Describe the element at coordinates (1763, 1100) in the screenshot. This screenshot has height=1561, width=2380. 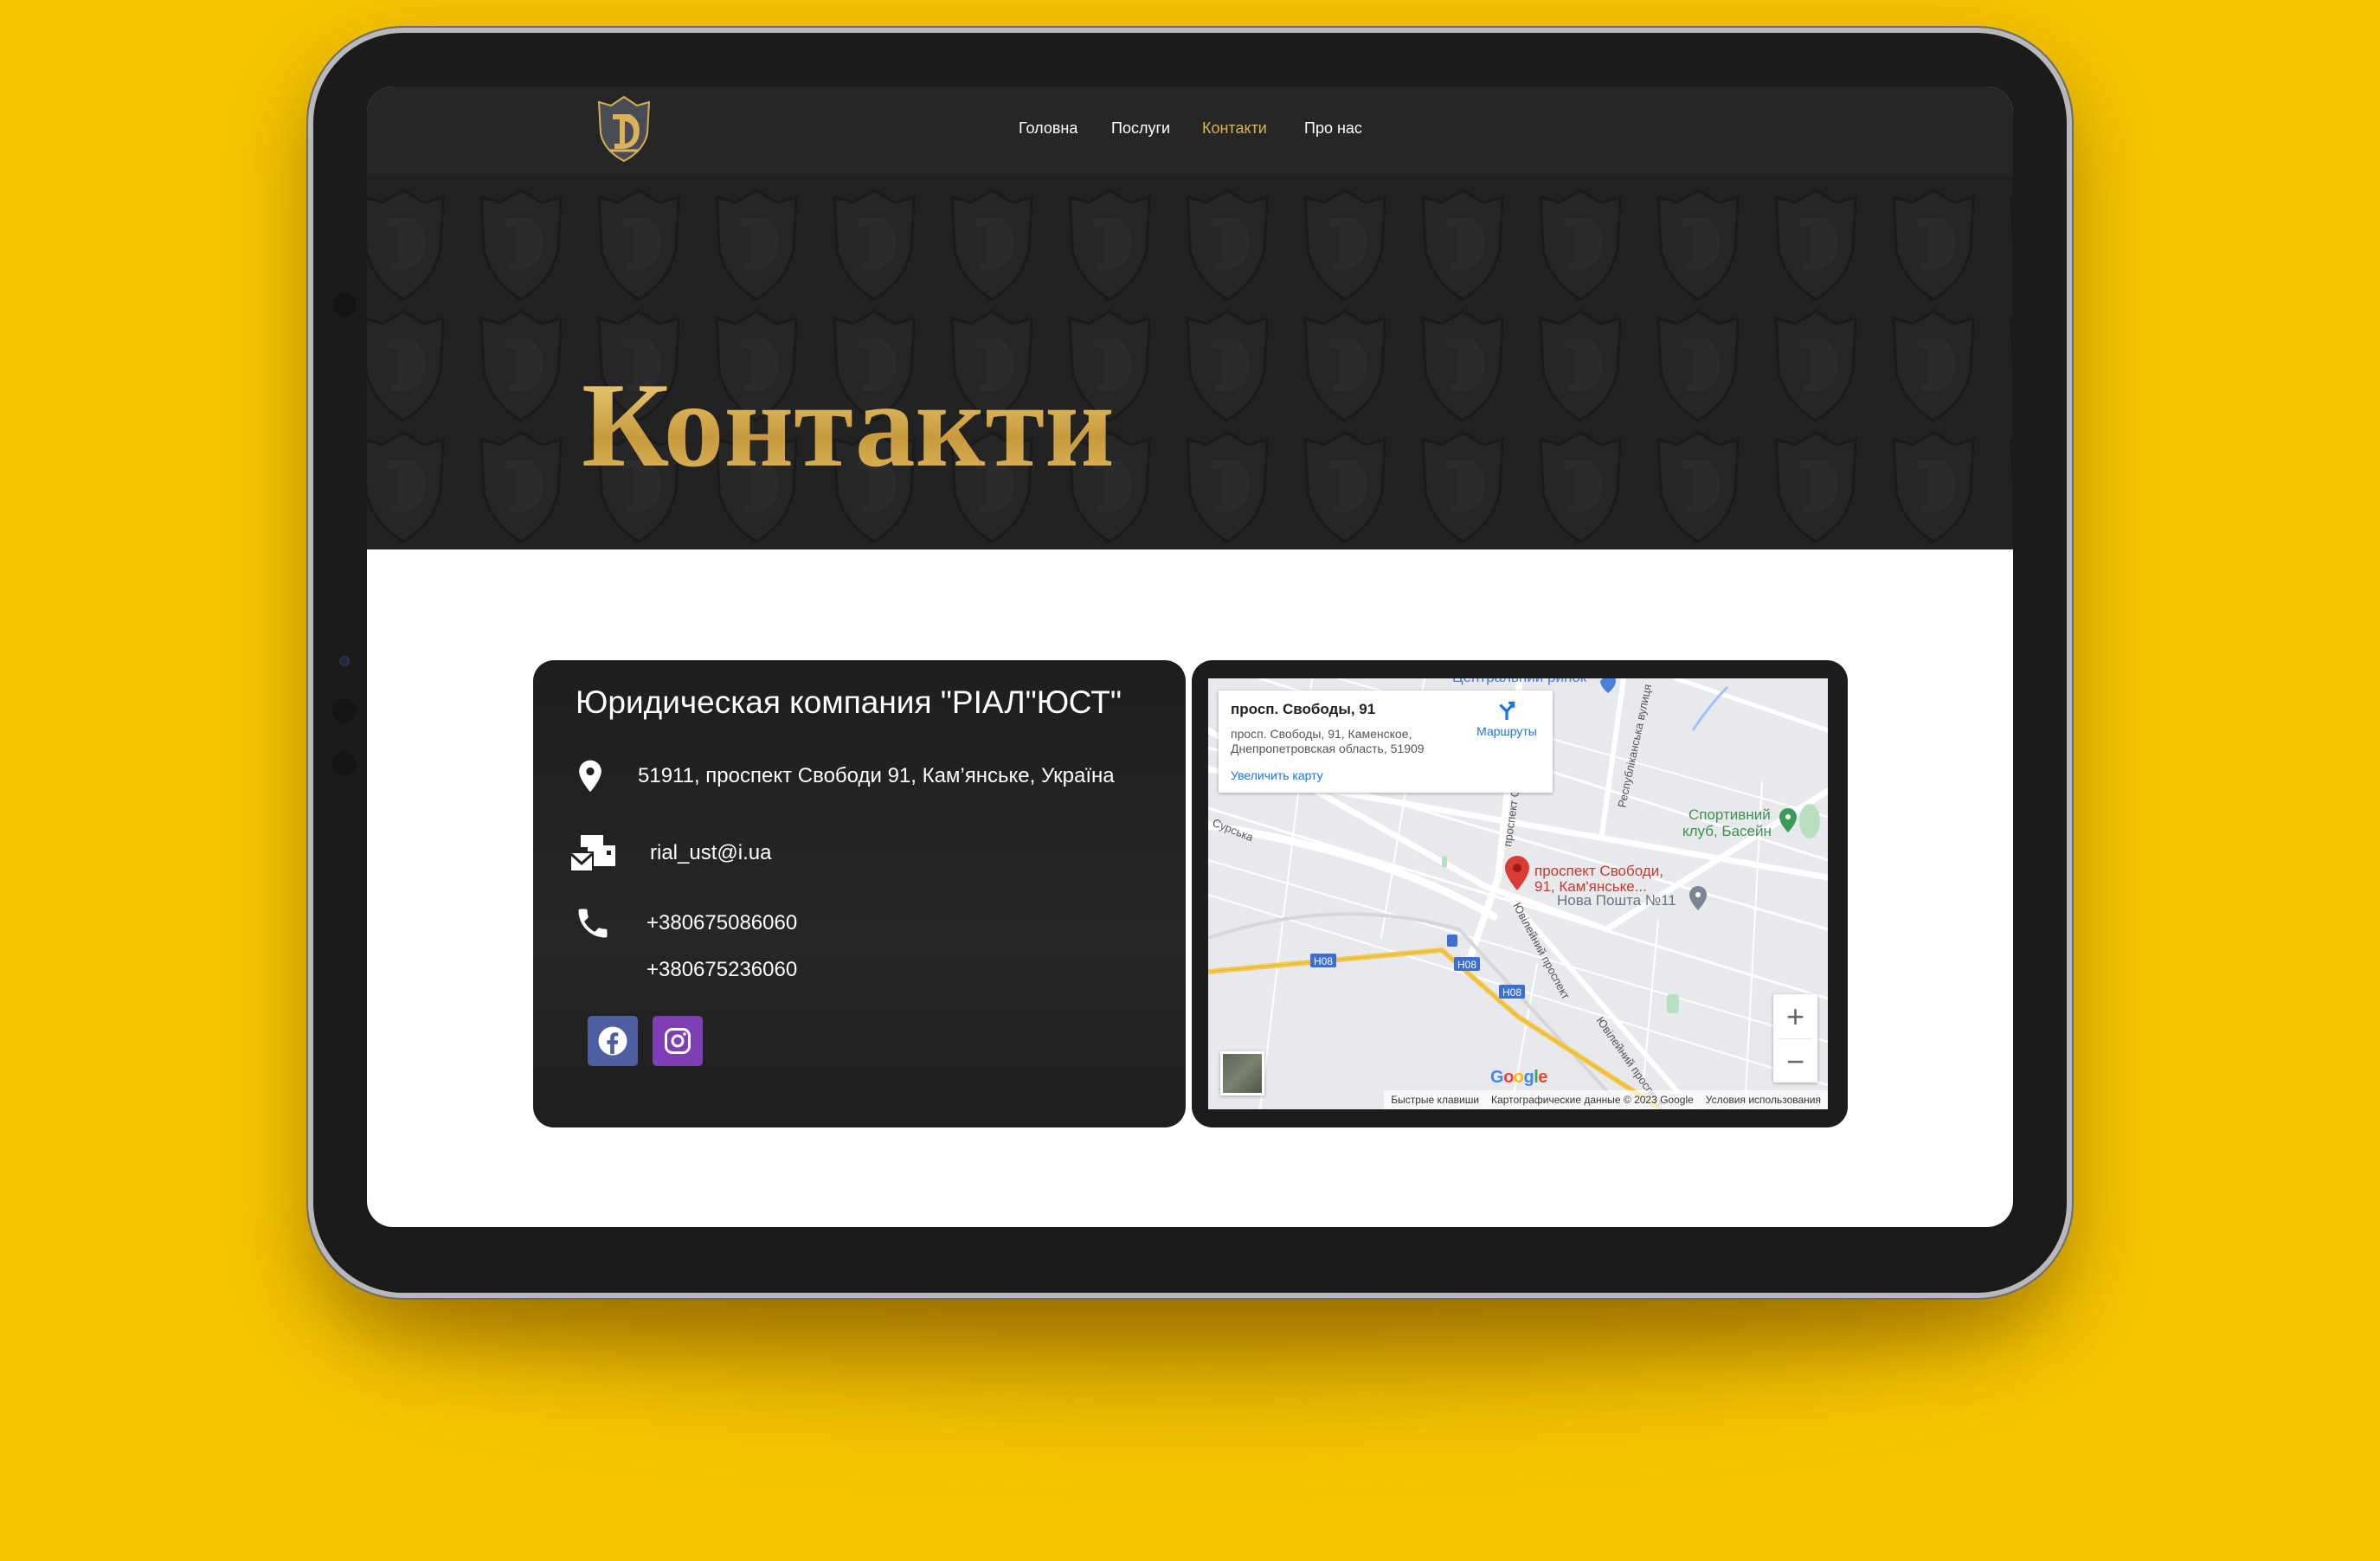
I see `terms-link: Условия использования` at that location.